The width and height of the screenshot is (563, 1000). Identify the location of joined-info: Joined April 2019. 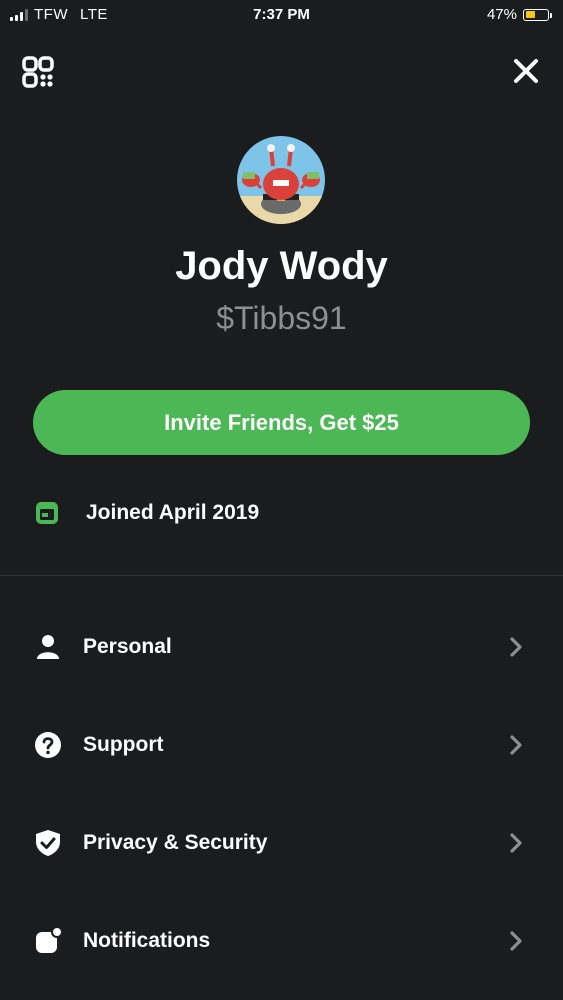
(146, 513).